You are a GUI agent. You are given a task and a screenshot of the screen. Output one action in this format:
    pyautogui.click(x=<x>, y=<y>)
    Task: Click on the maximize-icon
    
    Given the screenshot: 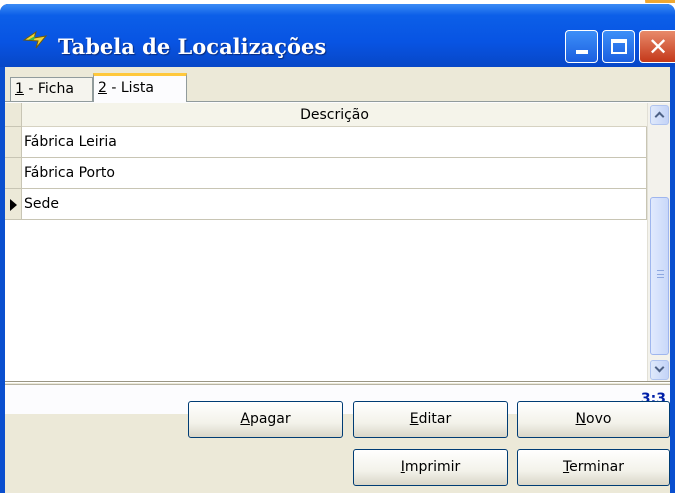 What is the action you would take?
    pyautogui.click(x=619, y=46)
    